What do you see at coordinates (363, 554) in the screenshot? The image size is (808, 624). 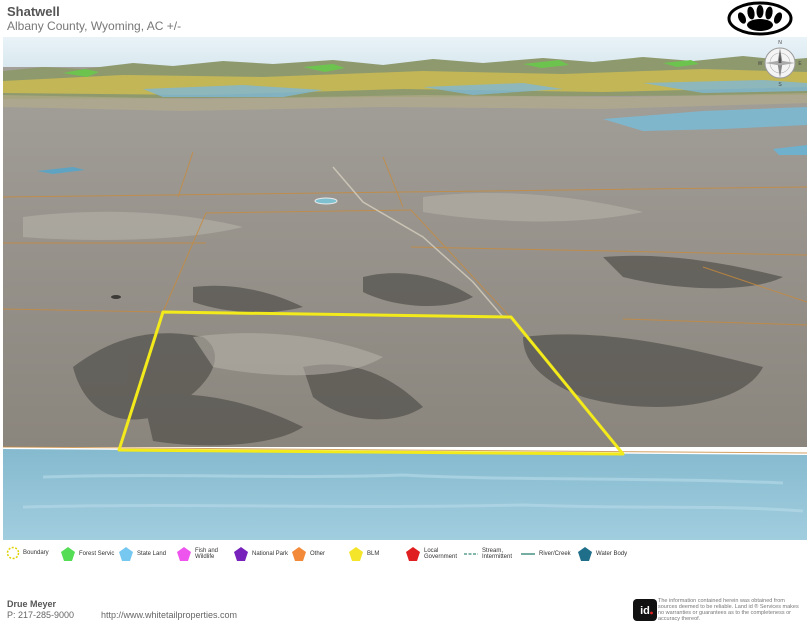 I see `legend-item-blm: BLM` at bounding box center [363, 554].